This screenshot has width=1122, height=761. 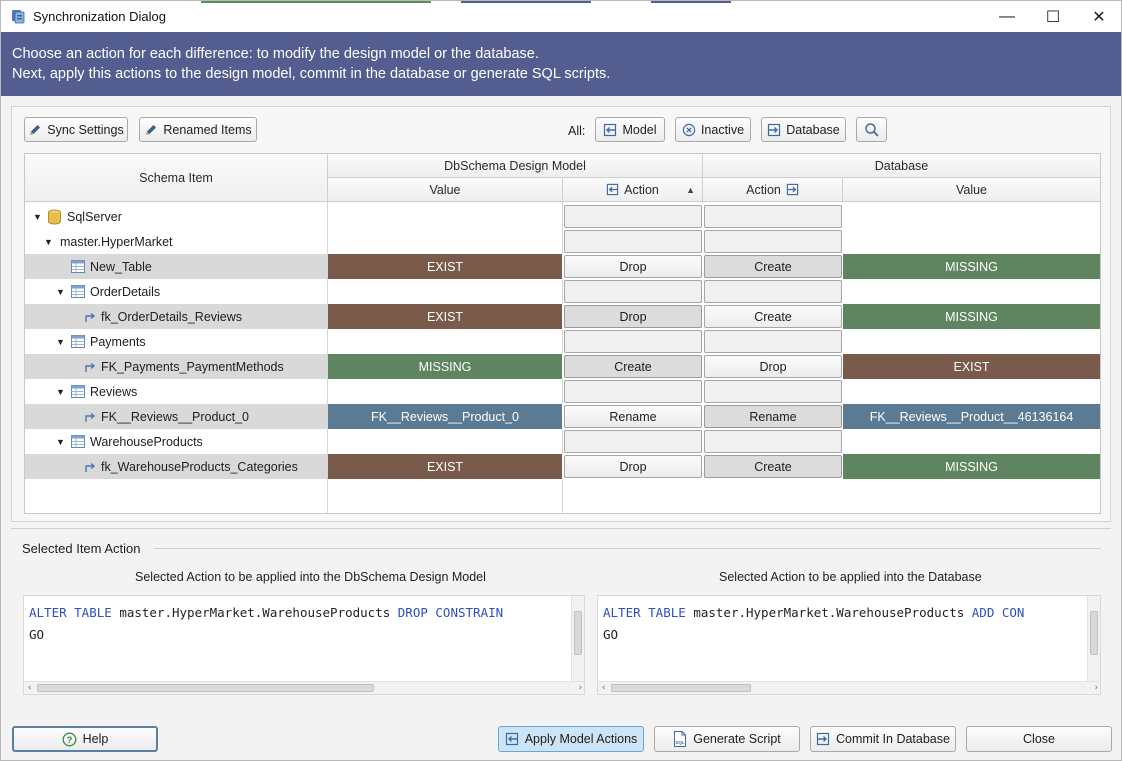 What do you see at coordinates (562, 216) in the screenshot?
I see `tree-row: ▼ SqlServer` at bounding box center [562, 216].